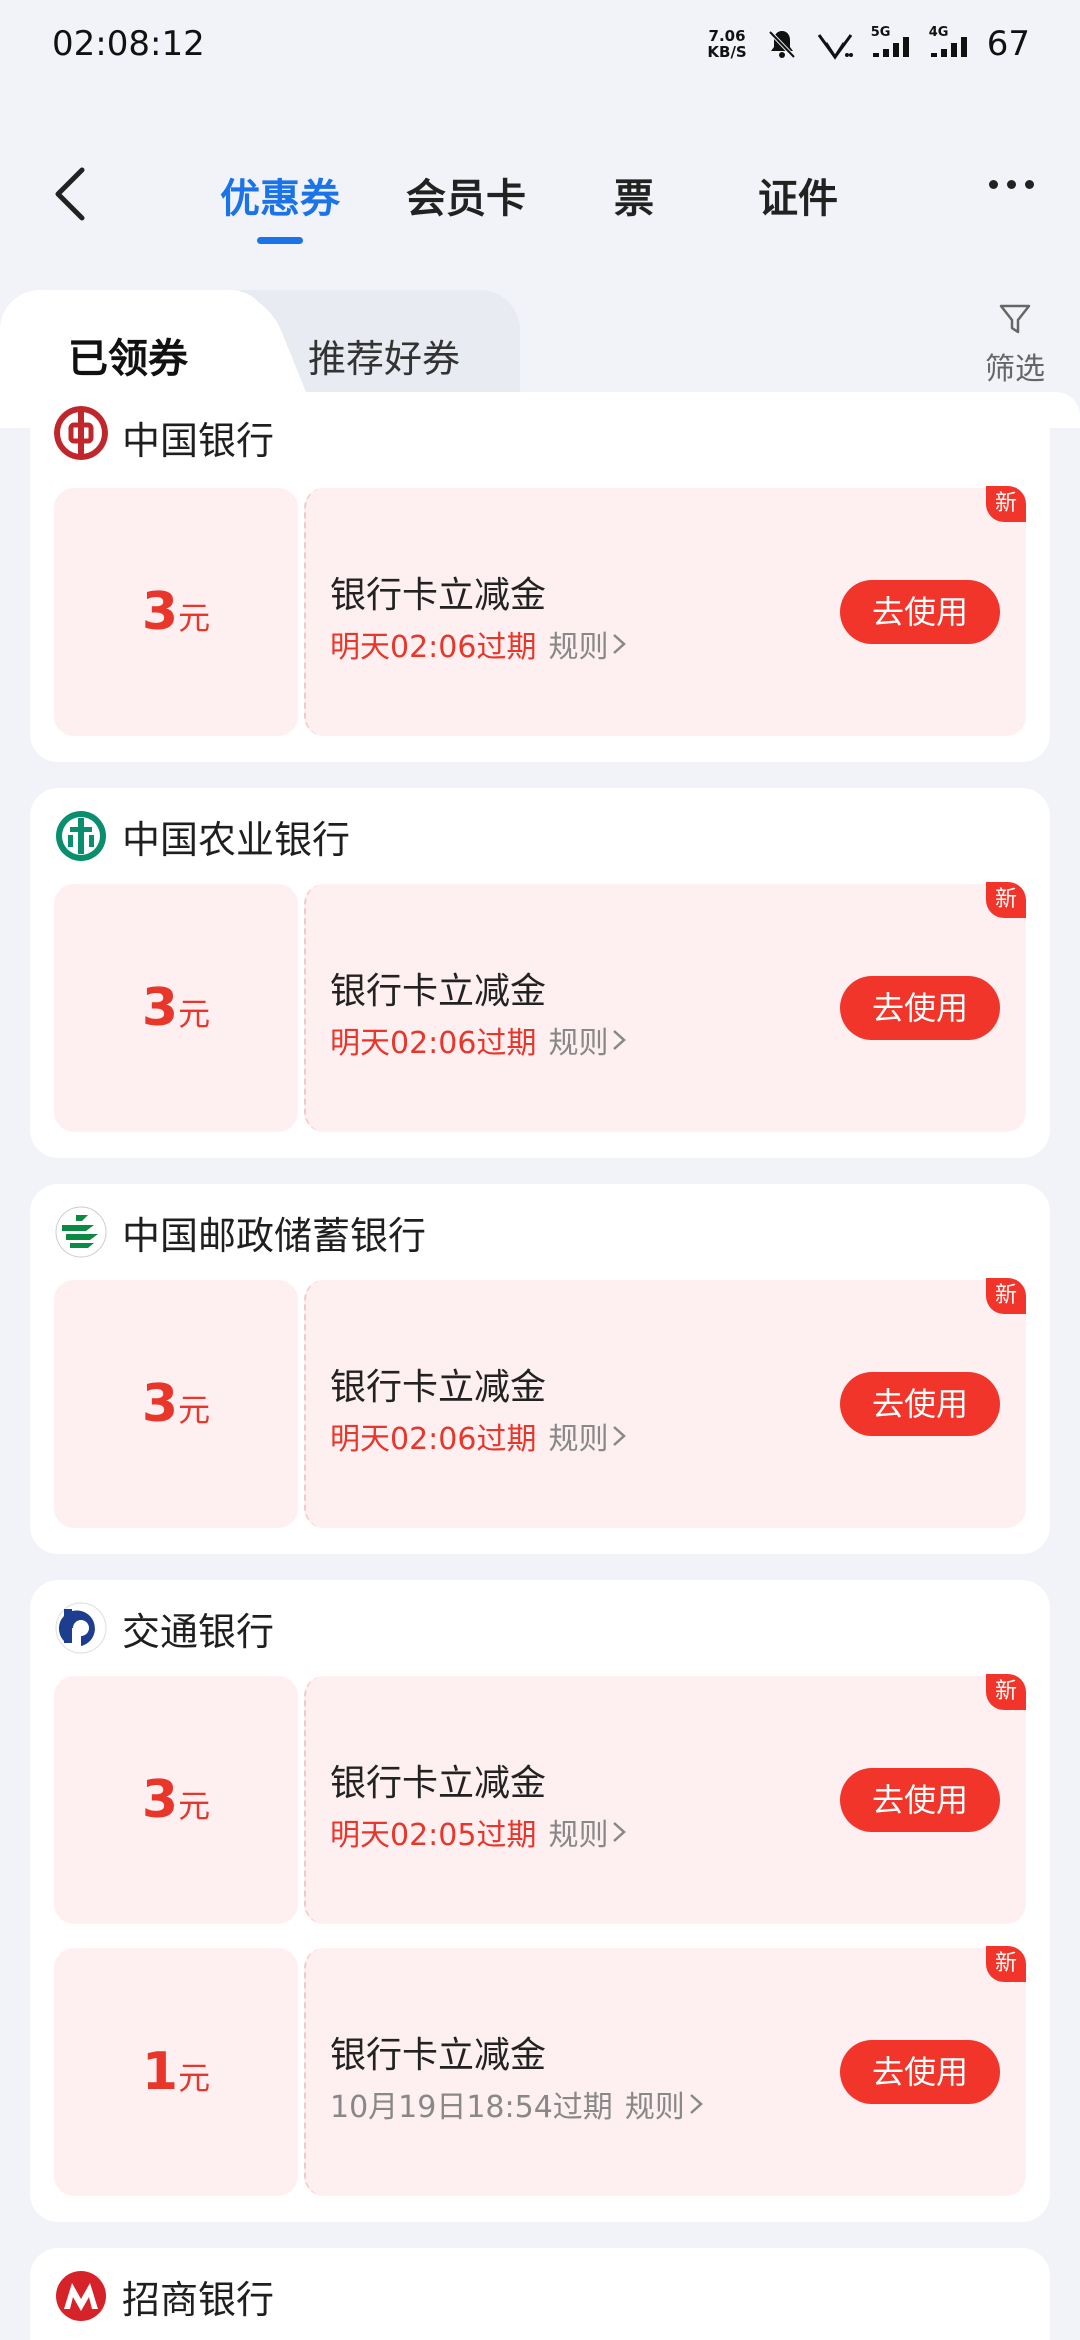 The width and height of the screenshot is (1080, 2340). I want to click on bank-card-cmb: 招商银行, so click(540, 2294).